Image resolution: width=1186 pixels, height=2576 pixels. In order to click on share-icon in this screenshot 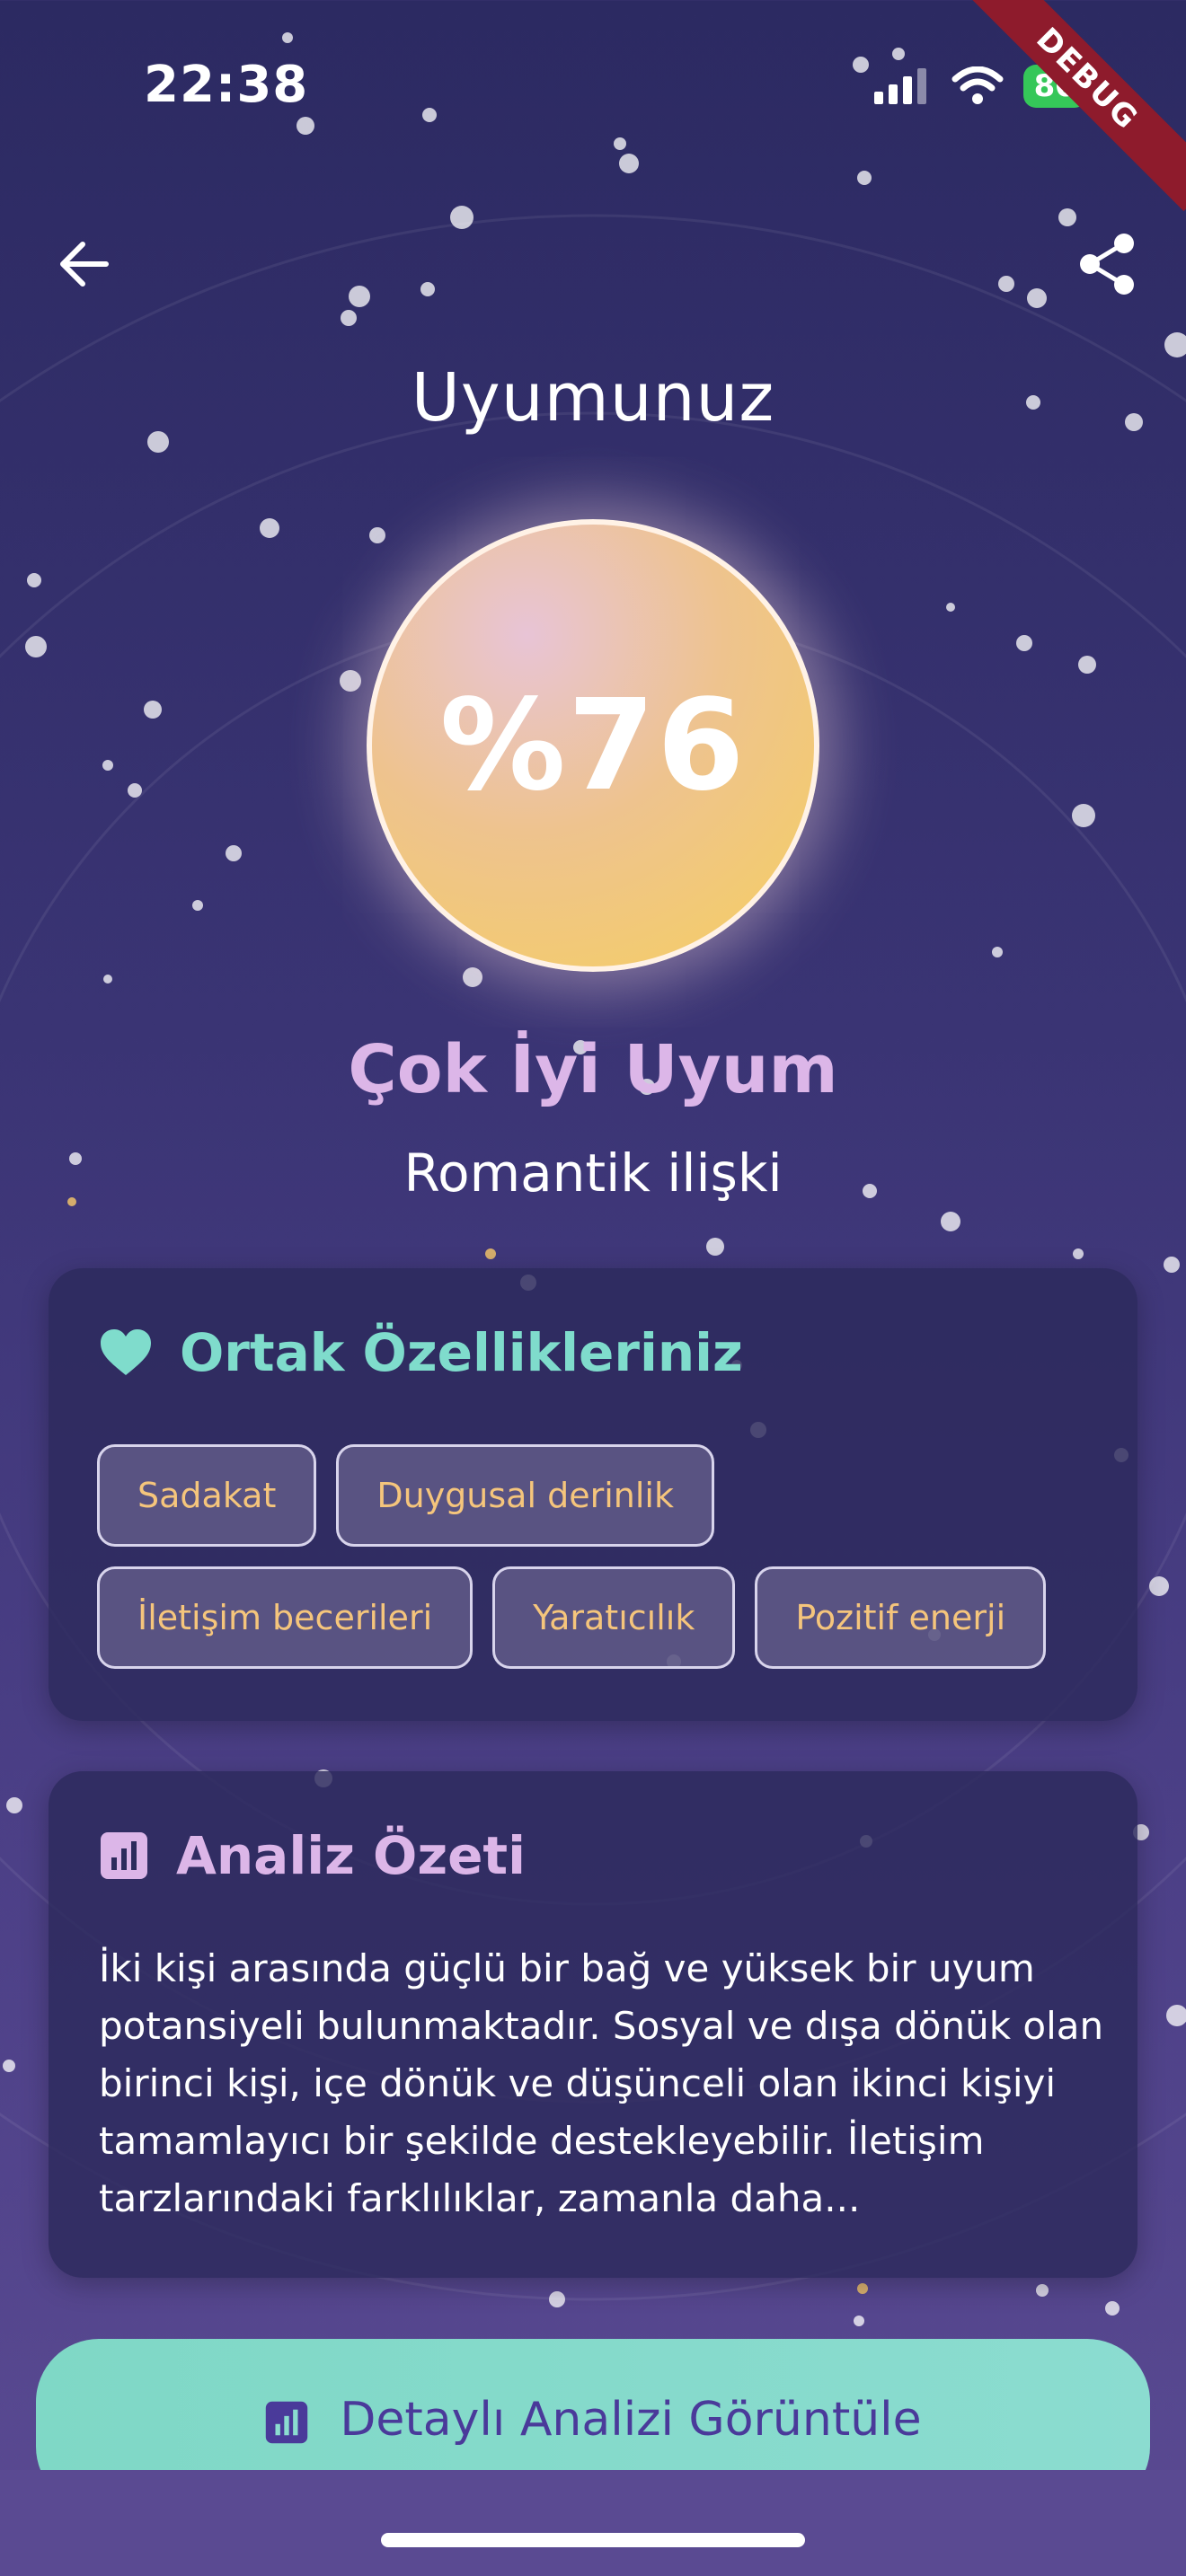, I will do `click(1107, 264)`.